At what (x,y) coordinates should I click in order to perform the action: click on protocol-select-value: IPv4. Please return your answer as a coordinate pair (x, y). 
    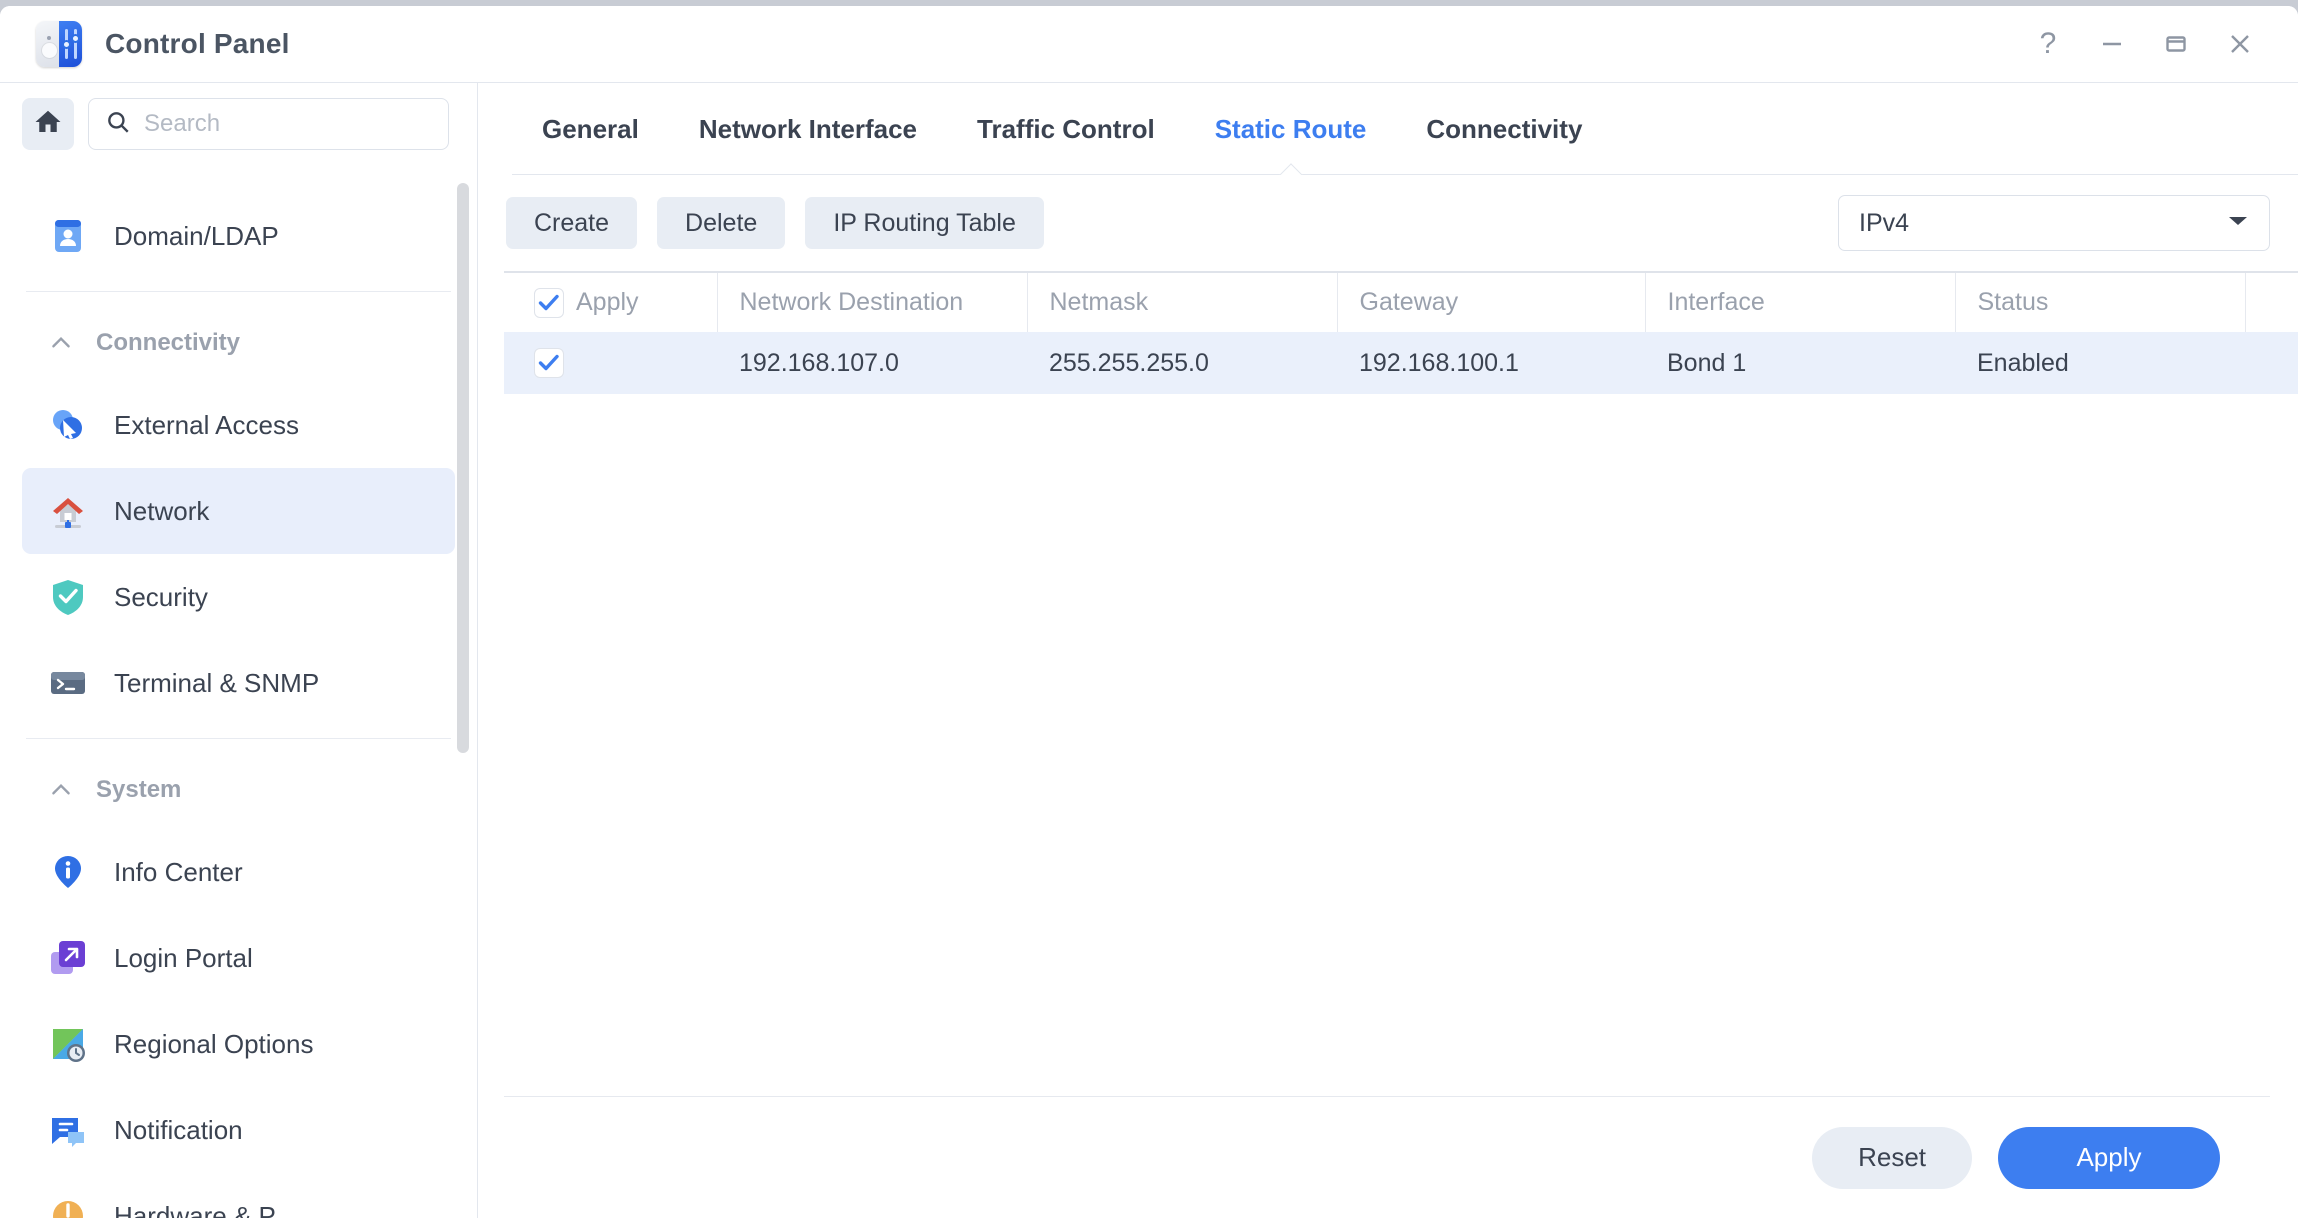
    Looking at the image, I should click on (1884, 222).